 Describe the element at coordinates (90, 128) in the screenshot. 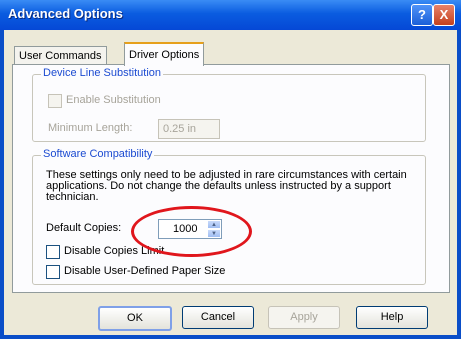

I see `minimum-length-label: Minimum Length:` at that location.